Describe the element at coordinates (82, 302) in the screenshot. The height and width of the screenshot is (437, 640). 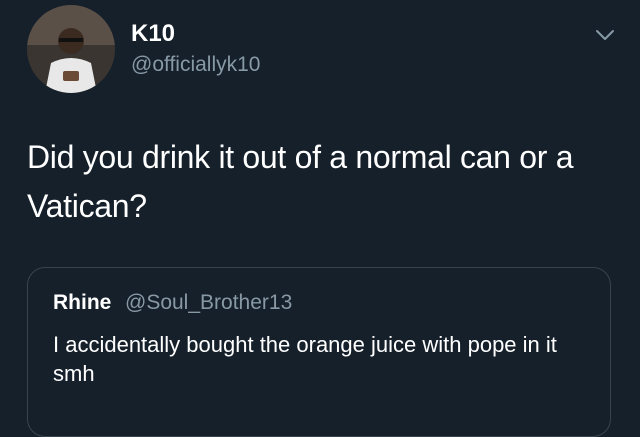
I see `quoted-author-name: Rhine` at that location.